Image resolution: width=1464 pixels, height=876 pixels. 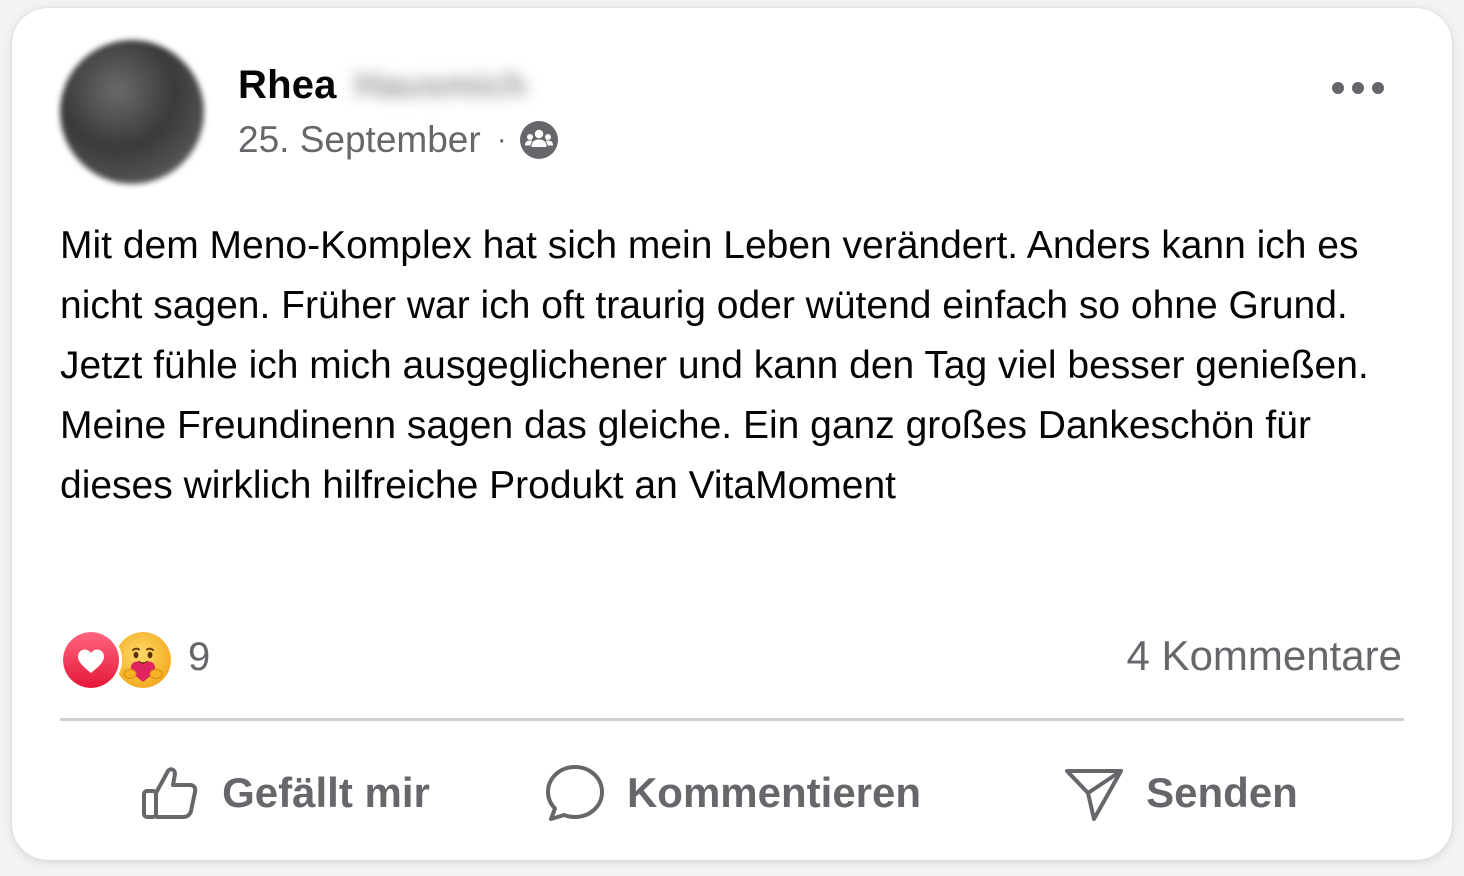 I want to click on author-row: Rhea Hausmich, so click(x=382, y=85).